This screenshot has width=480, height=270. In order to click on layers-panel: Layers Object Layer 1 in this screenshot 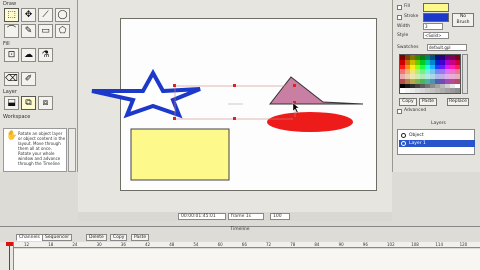, I will do `click(436, 146)`.